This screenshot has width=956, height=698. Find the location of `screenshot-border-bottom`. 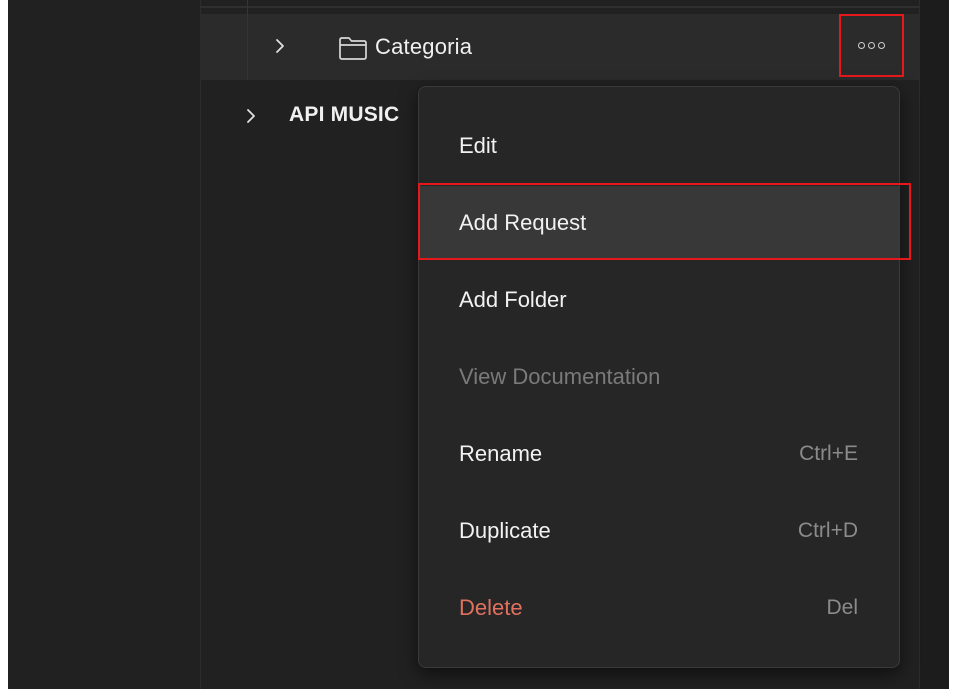

screenshot-border-bottom is located at coordinates (478, 693).